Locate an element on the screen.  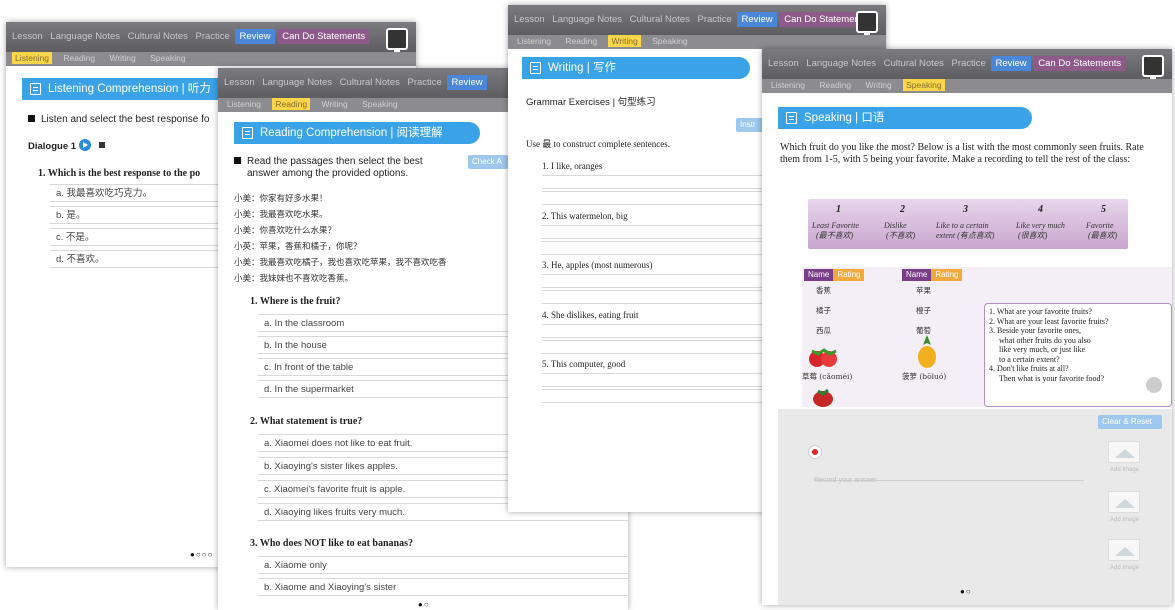
section-title-text: Writing | 写作 is located at coordinates (582, 68).